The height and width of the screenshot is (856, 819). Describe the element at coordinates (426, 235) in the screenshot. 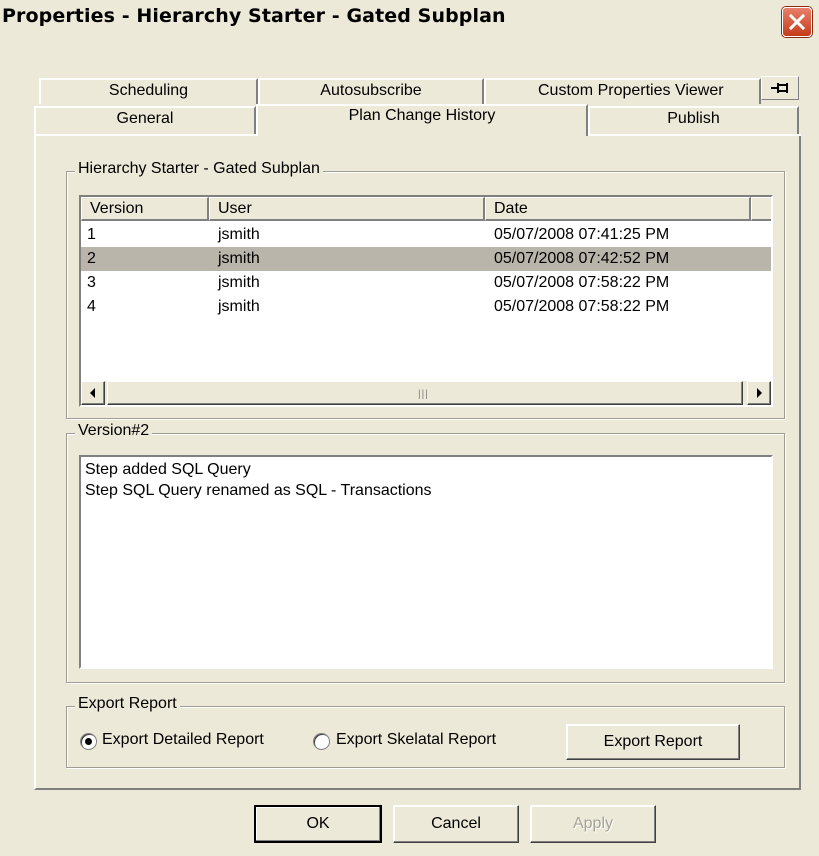

I see `table-row: 1 jsmith 05/07/2008 07:41:25 PM` at that location.